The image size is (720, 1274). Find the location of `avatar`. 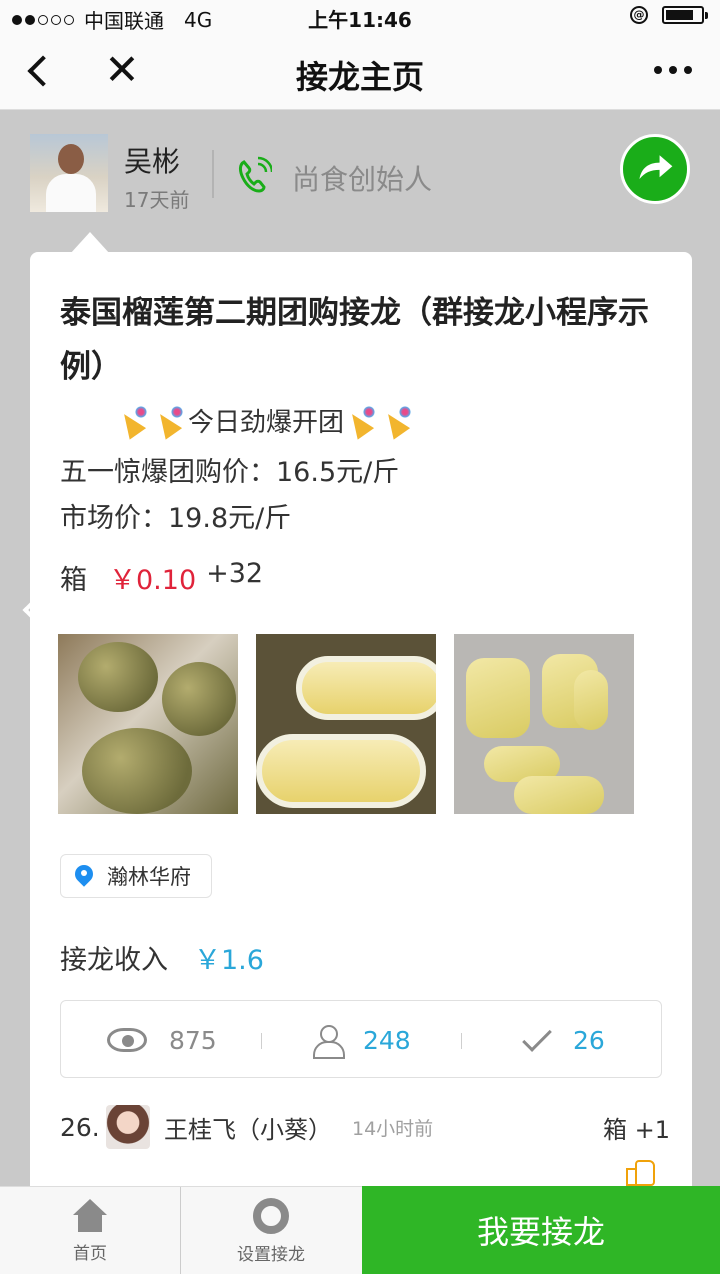

avatar is located at coordinates (128, 1127).